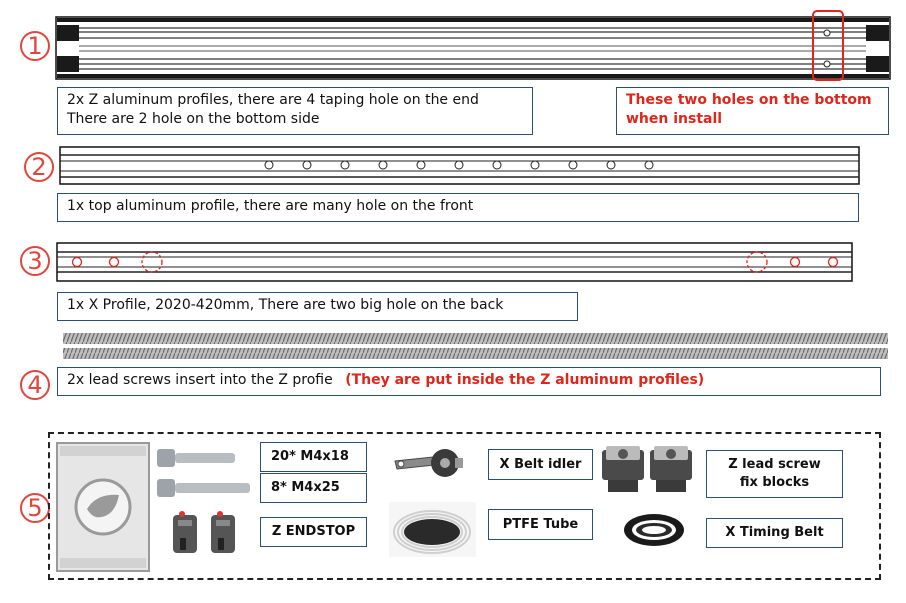 This screenshot has width=906, height=603. Describe the element at coordinates (774, 474) in the screenshot. I see `z-lead-screw-fix-blocks-label: Z lead screw fix blocks` at that location.